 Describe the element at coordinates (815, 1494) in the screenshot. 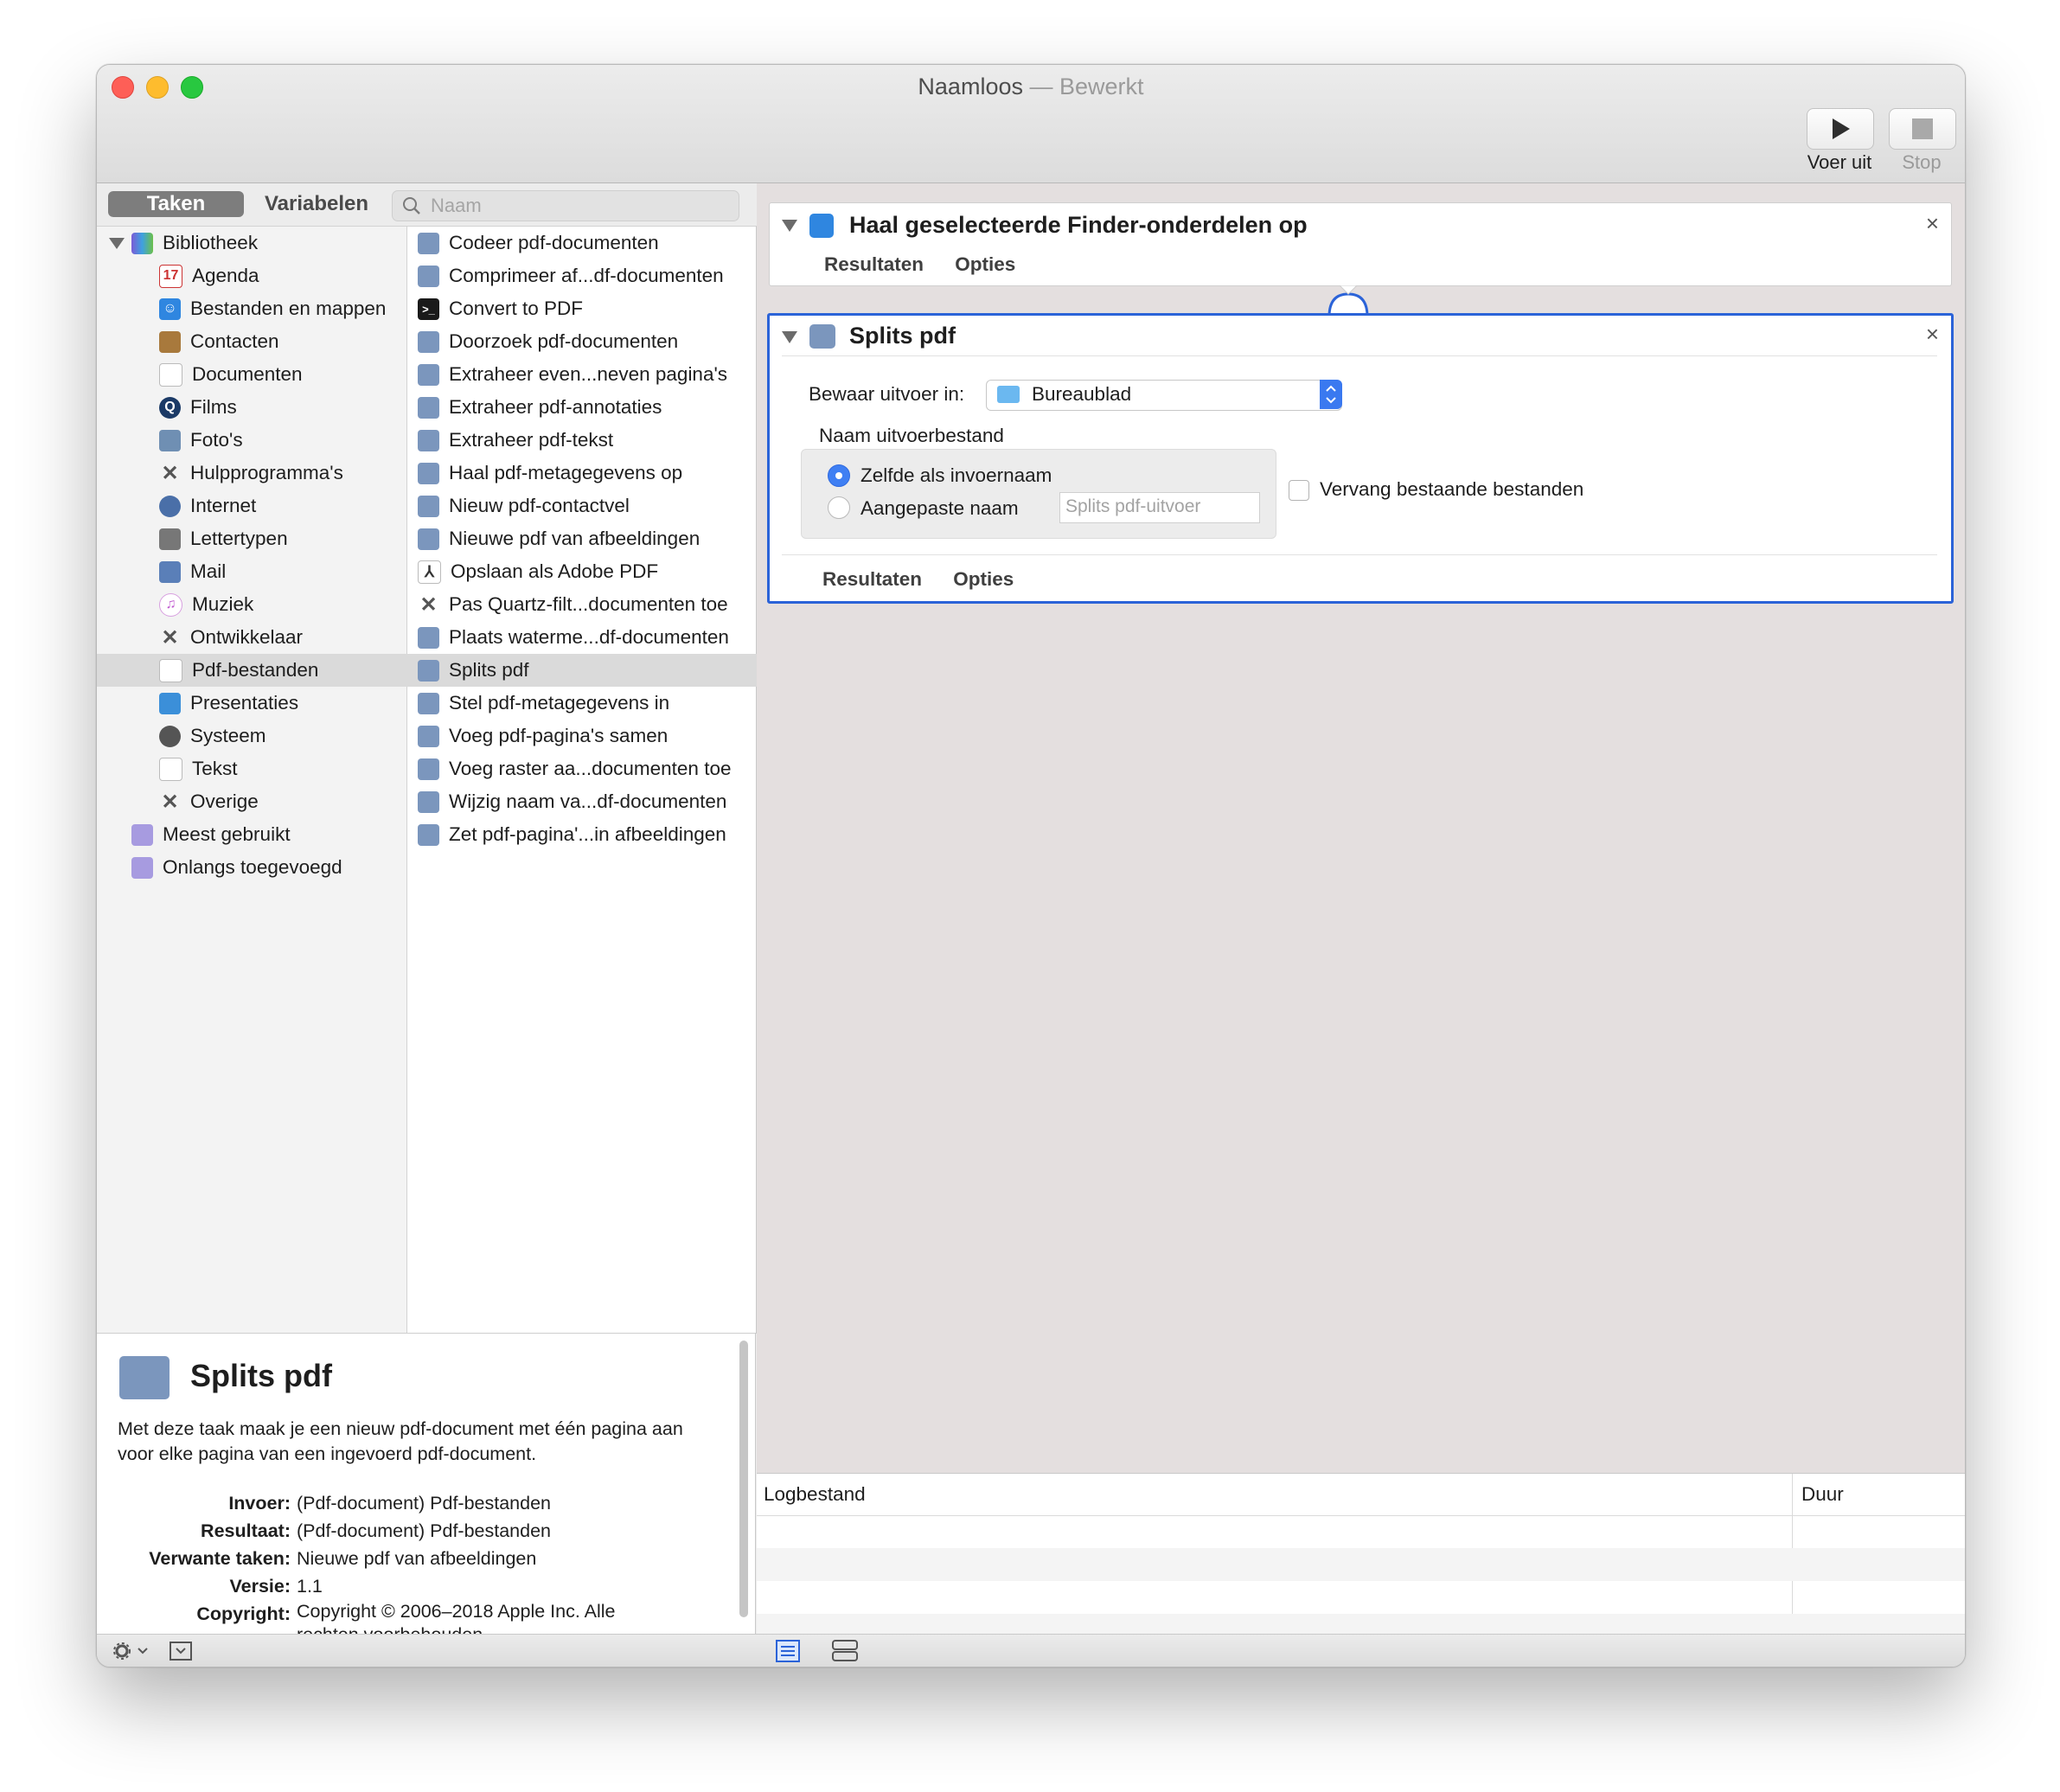

I see `log-column-header: Logbestand` at that location.